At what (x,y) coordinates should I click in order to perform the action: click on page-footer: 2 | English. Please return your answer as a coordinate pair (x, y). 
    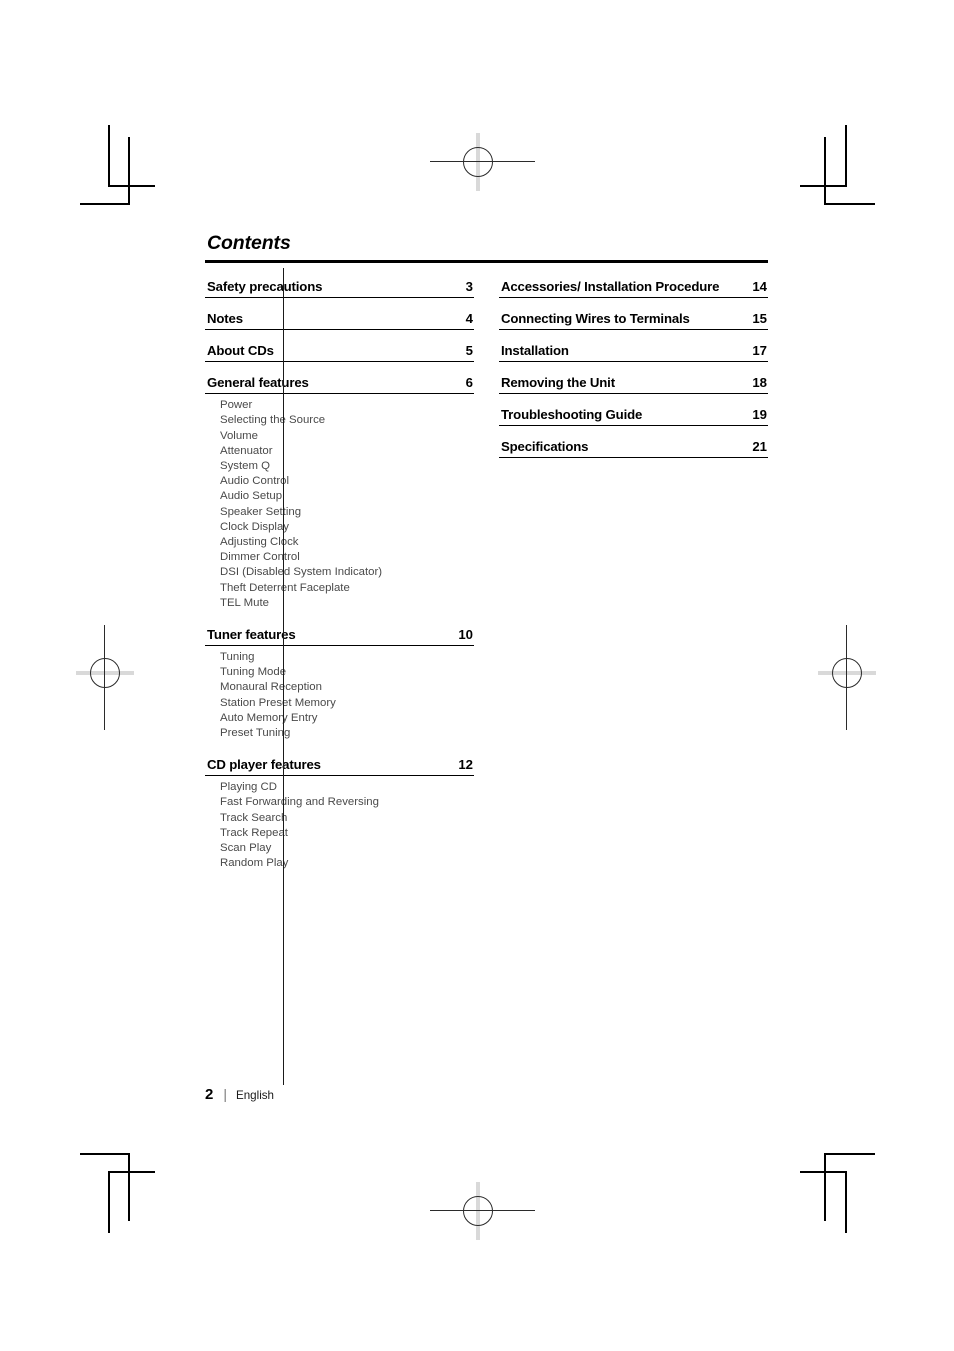
    Looking at the image, I should click on (239, 1094).